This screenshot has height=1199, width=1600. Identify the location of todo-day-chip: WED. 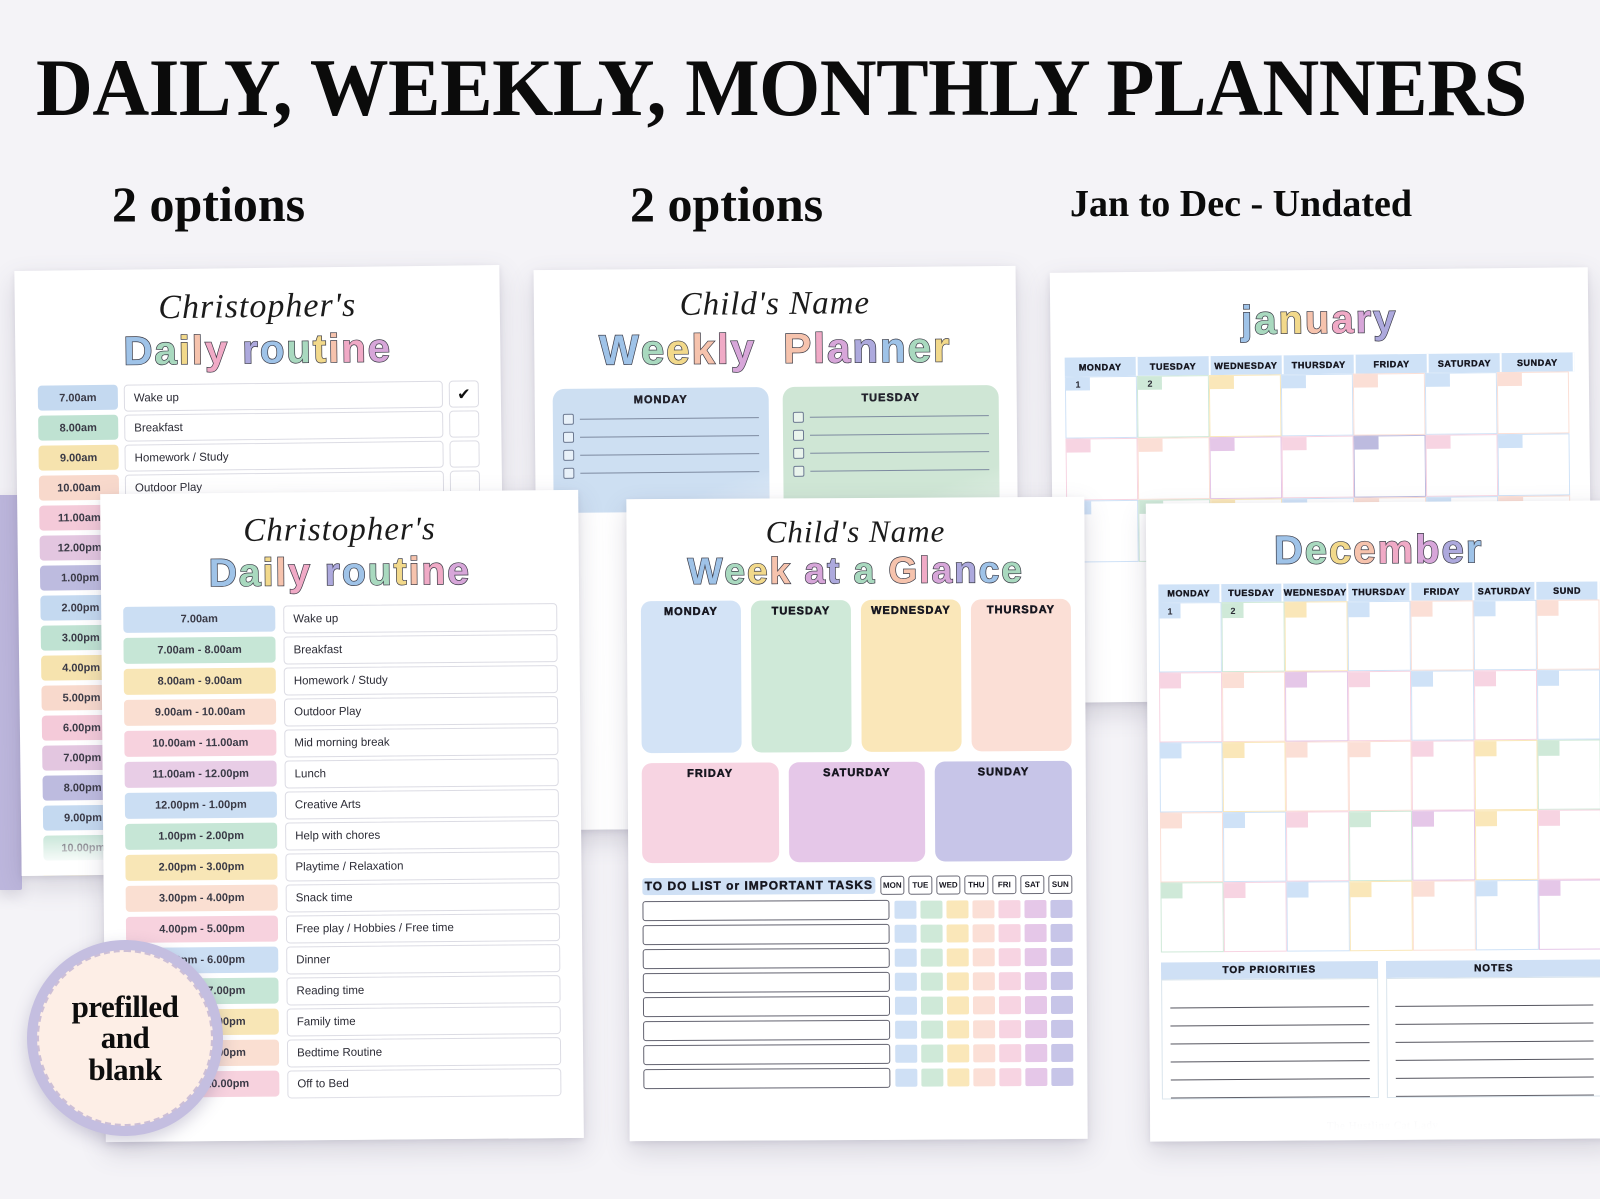
(948, 885).